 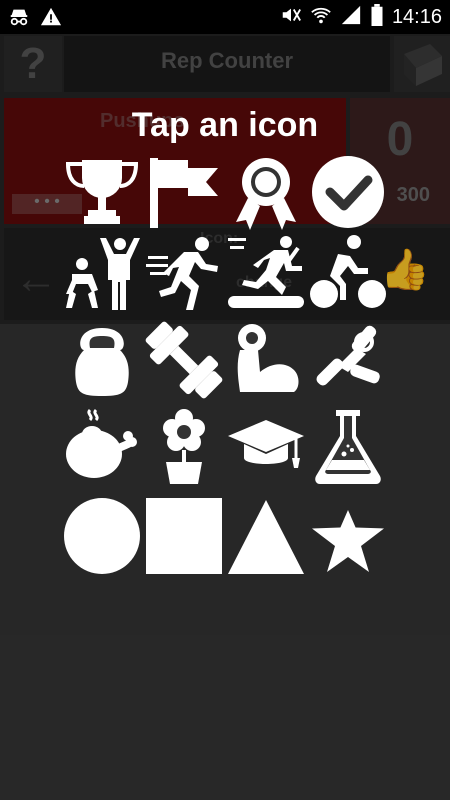 I want to click on flask-icon, so click(x=348, y=446).